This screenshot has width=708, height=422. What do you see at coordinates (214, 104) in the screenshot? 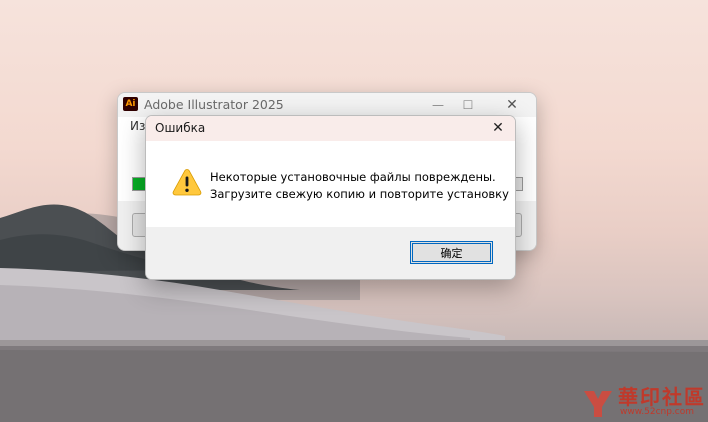
I see `installer-window-title: Adobe Illustrator 2025` at bounding box center [214, 104].